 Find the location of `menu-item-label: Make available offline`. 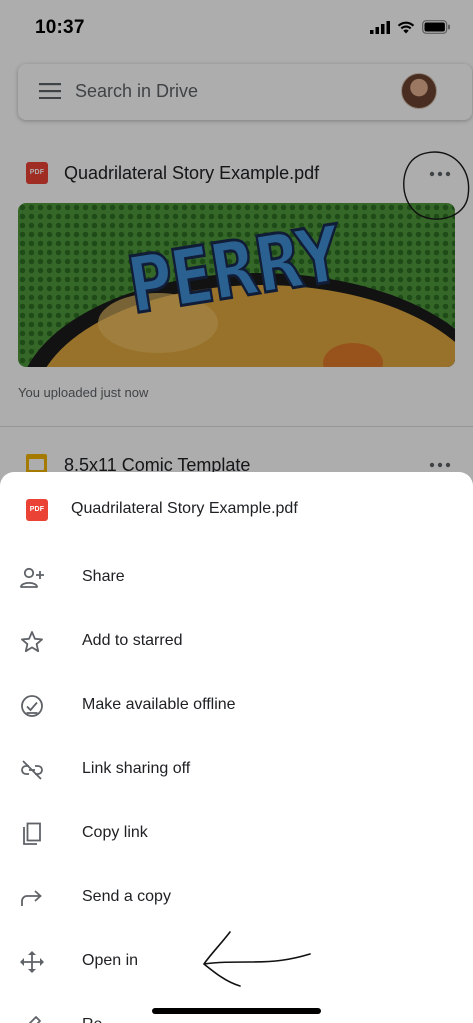

menu-item-label: Make available offline is located at coordinates (159, 704).